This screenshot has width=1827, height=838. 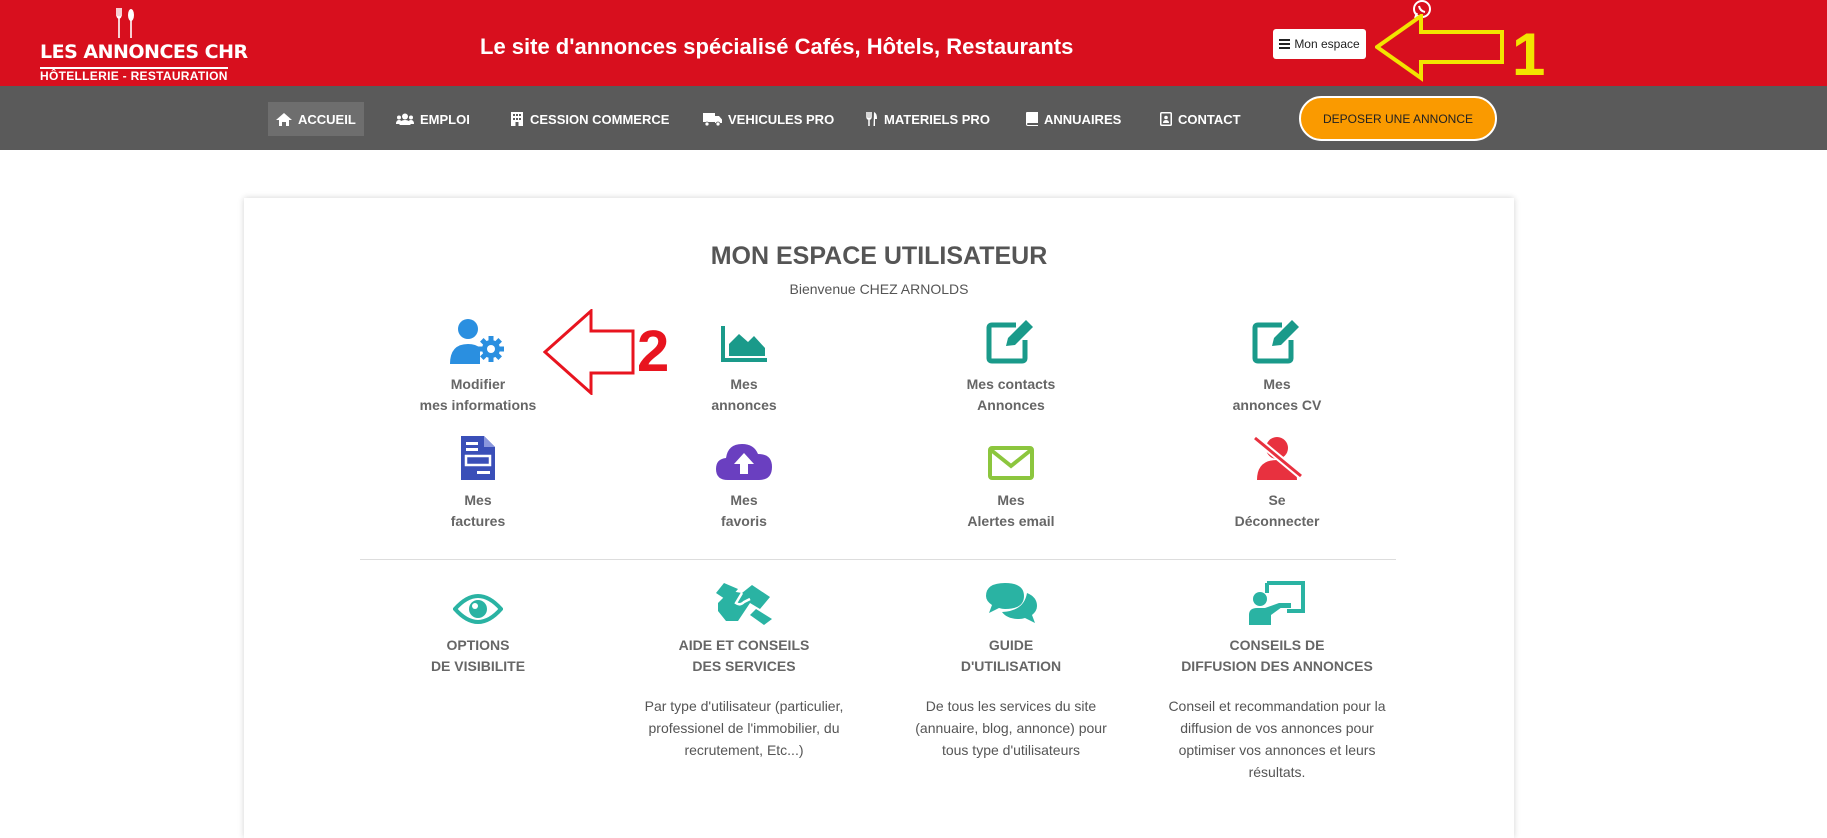 What do you see at coordinates (1277, 521) in the screenshot?
I see `tile-line2: Déconnecter` at bounding box center [1277, 521].